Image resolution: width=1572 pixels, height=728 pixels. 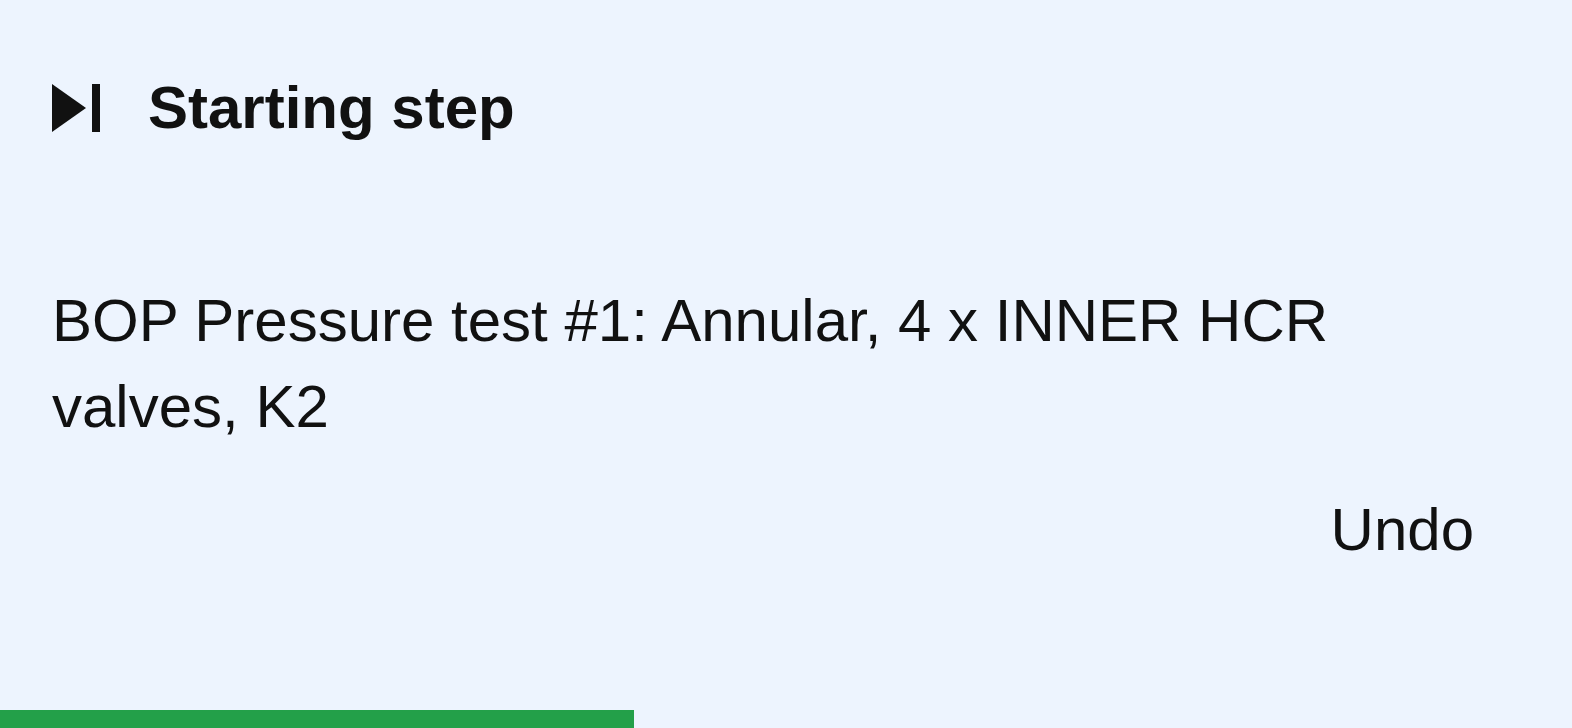 I want to click on title: Starting step, so click(x=331, y=108).